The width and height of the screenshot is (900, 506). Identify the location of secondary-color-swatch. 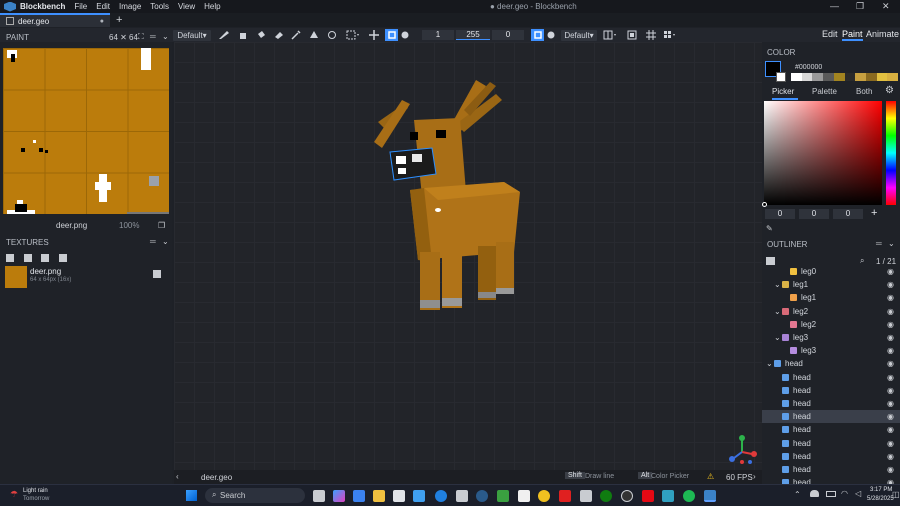
(781, 77).